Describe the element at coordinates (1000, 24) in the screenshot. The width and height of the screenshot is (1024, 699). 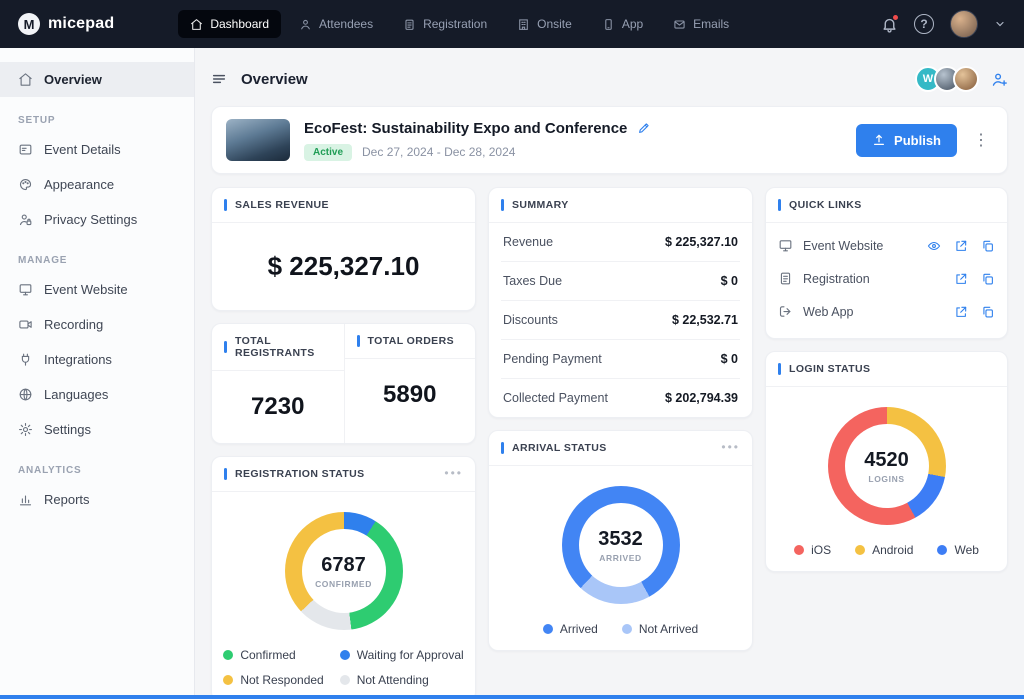
I see `chevron-down-icon` at that location.